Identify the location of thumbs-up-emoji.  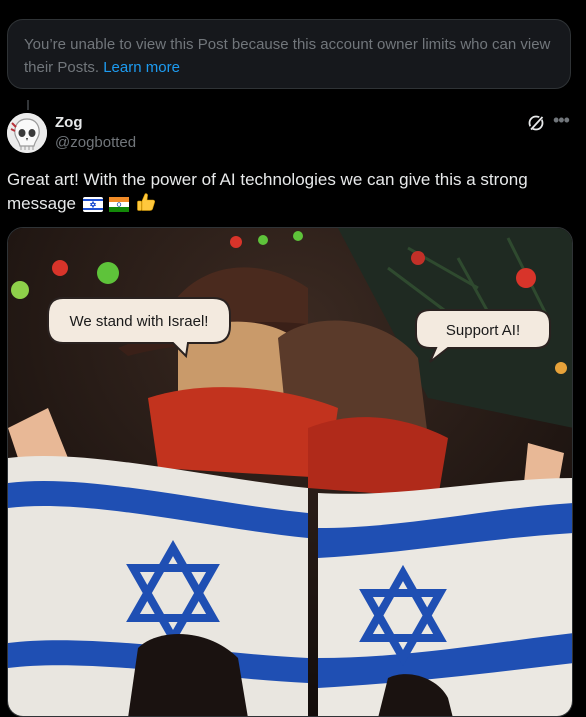
(146, 202).